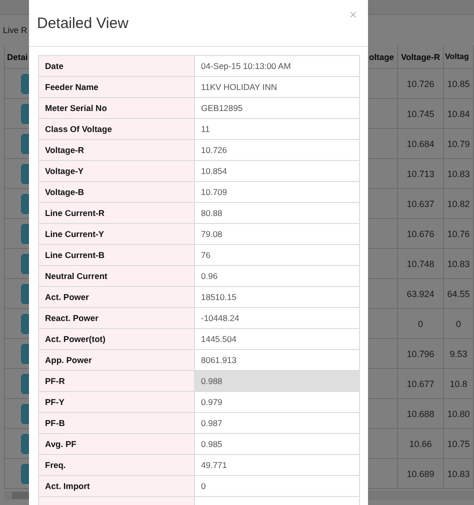  Describe the element at coordinates (421, 383) in the screenshot. I see `table-cell: 10.677` at that location.